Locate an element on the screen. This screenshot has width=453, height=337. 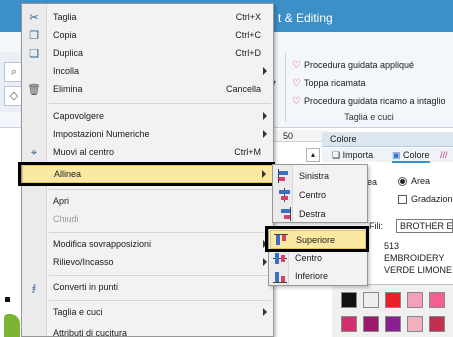
stitch-icon: ⨎ is located at coordinates (34, 288).